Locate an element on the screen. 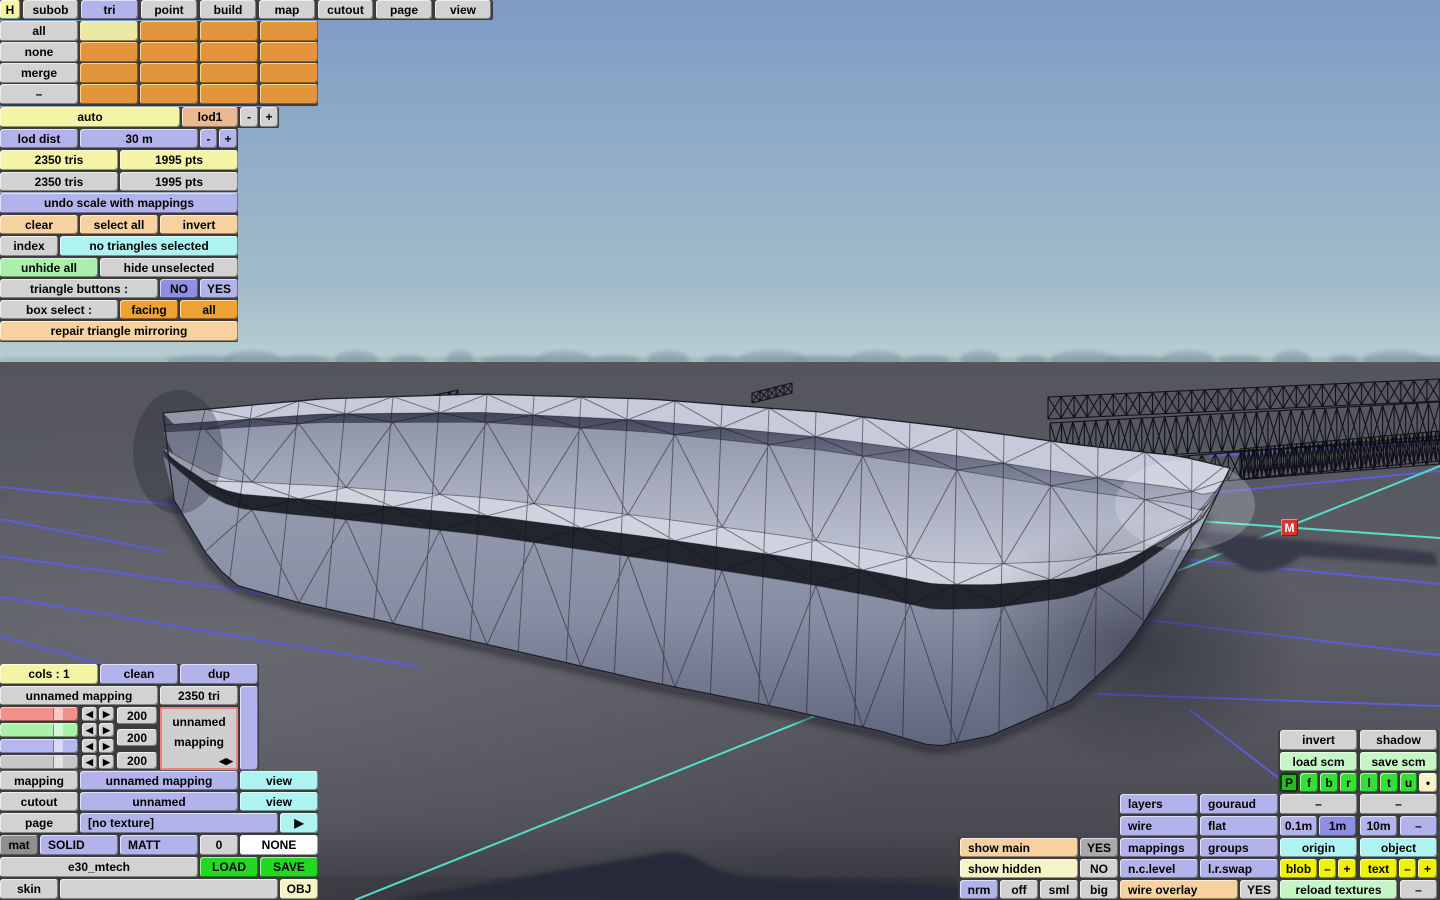 This screenshot has height=900, width=1440. wire-overlay-yes: YES is located at coordinates (1259, 889).